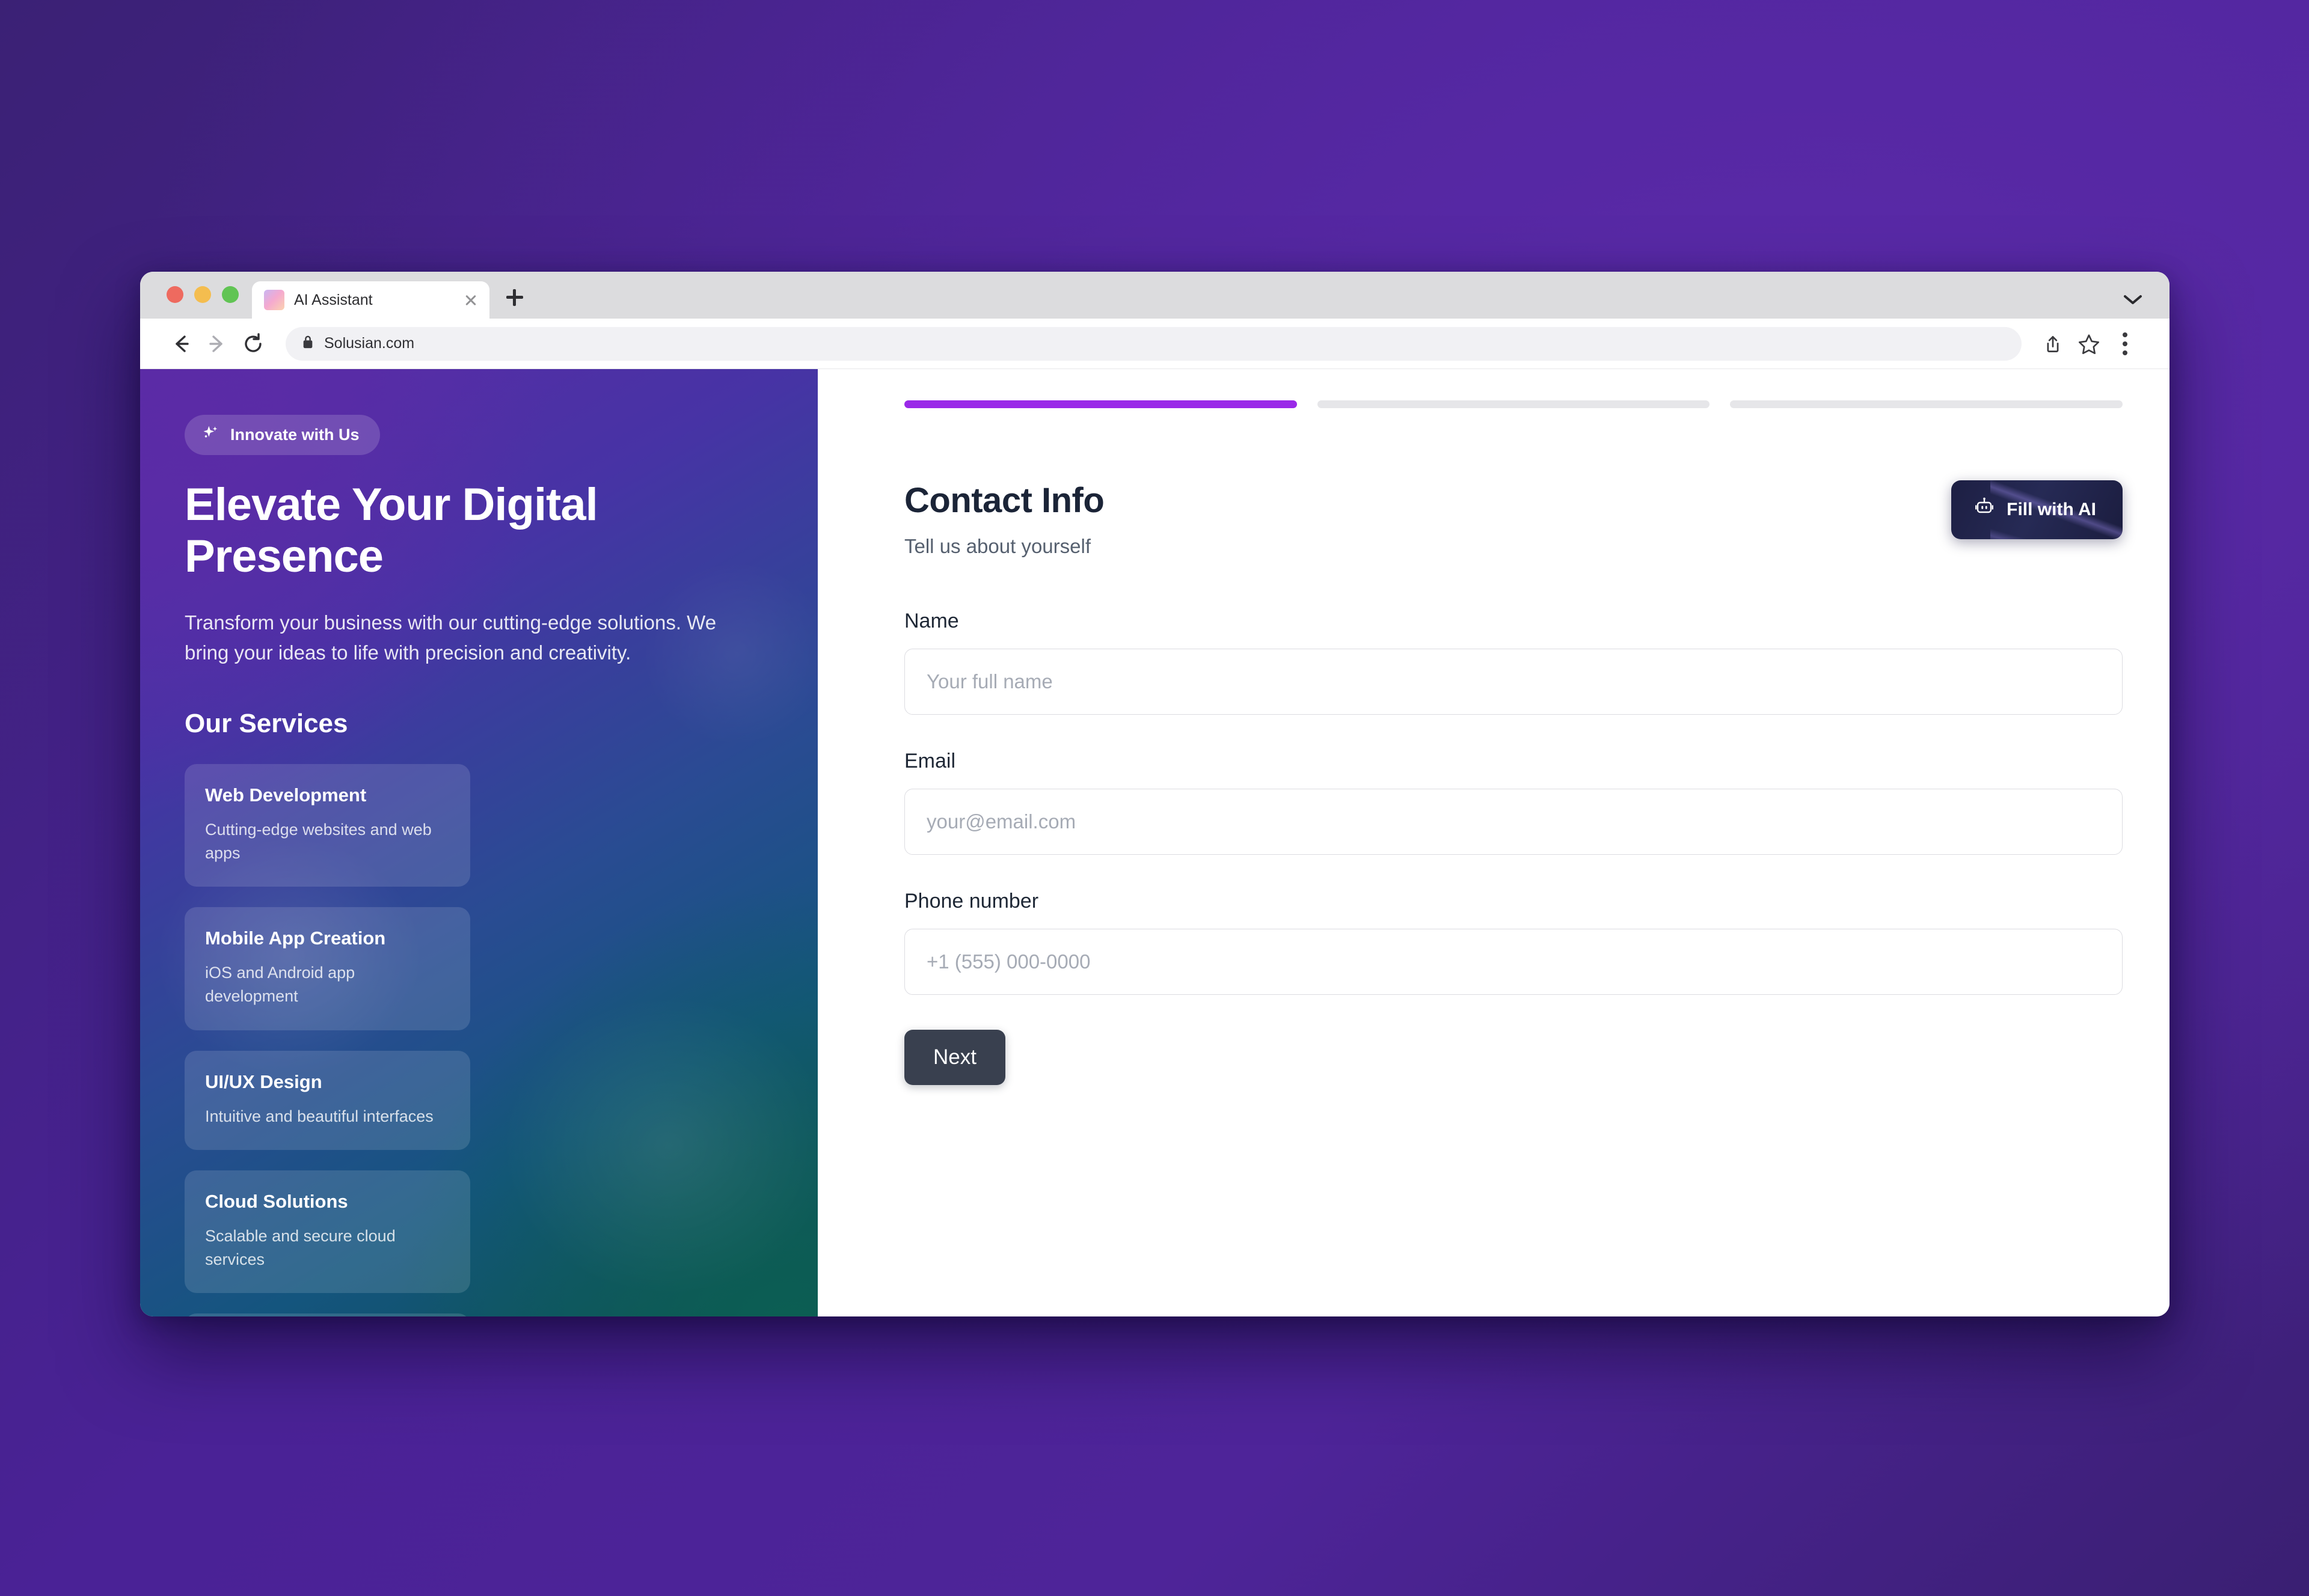  Describe the element at coordinates (175, 294) in the screenshot. I see `close-window-button` at that location.